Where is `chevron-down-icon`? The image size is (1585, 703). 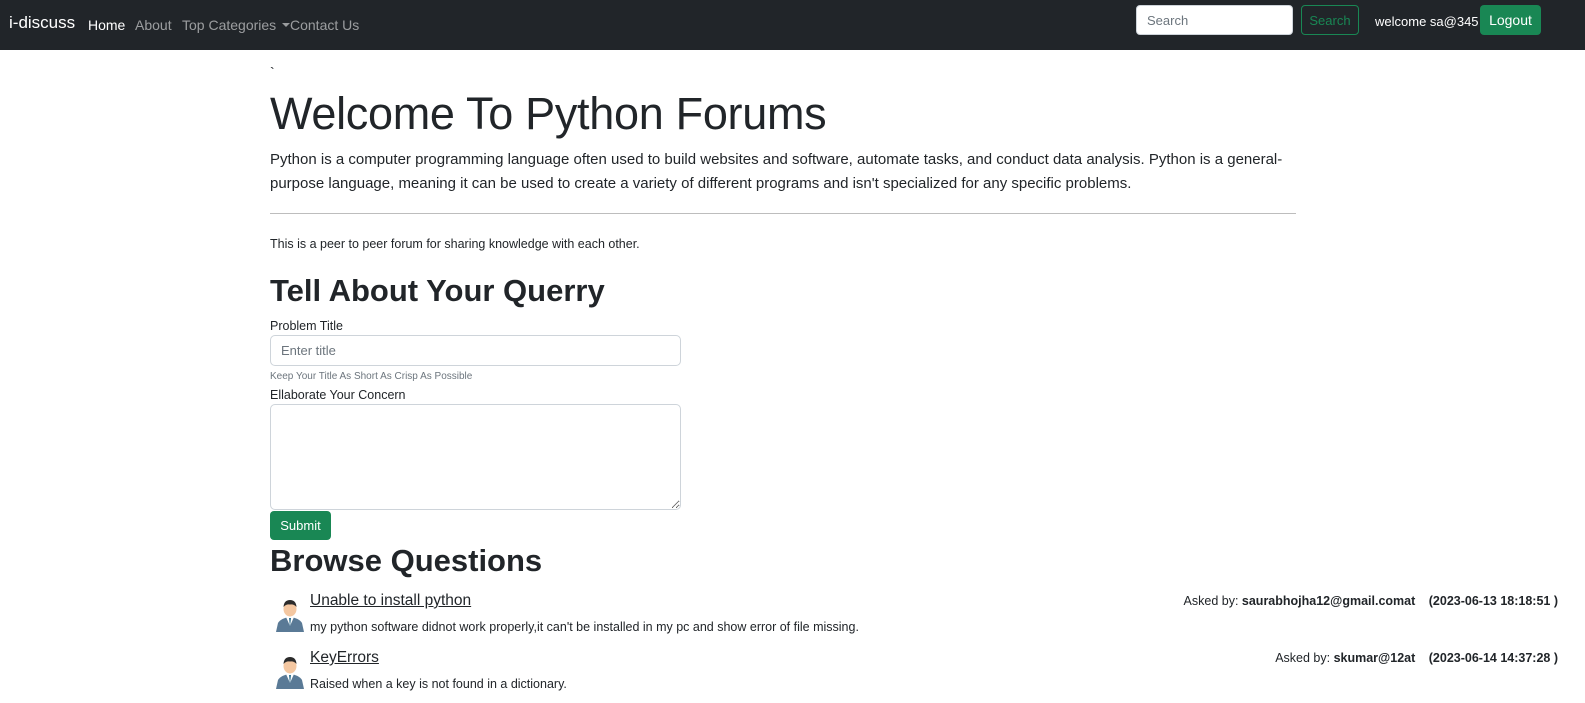 chevron-down-icon is located at coordinates (286, 25).